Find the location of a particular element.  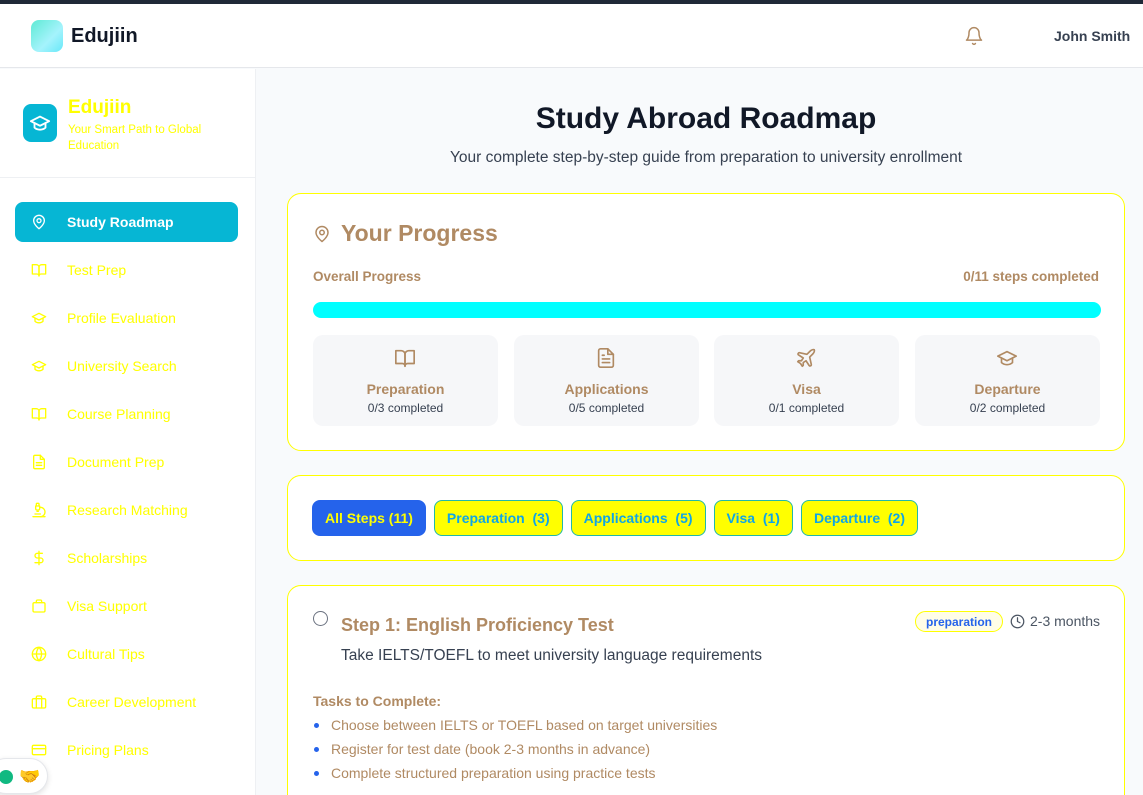

sidebar-item-test-prep: Test Prep is located at coordinates (126, 270).